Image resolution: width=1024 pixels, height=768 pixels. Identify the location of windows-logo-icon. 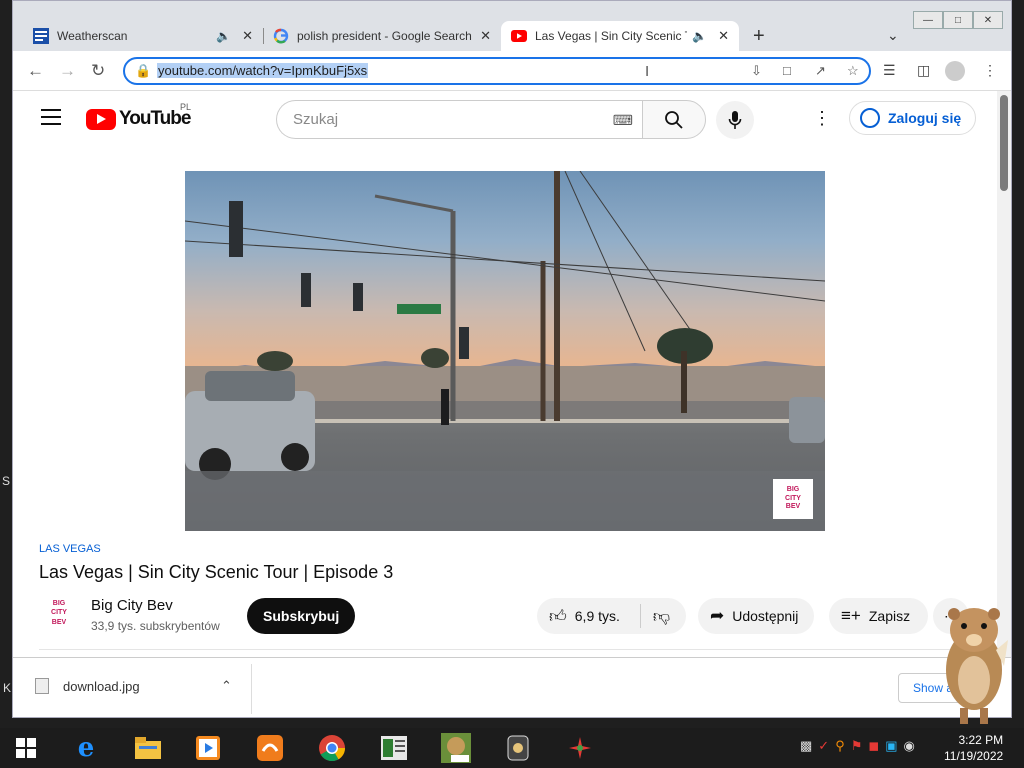
(26, 748).